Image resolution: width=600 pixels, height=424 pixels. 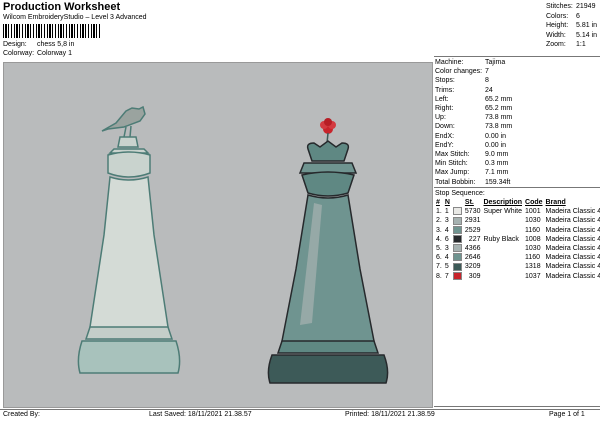 I want to click on footer-divider, so click(x=300, y=409).